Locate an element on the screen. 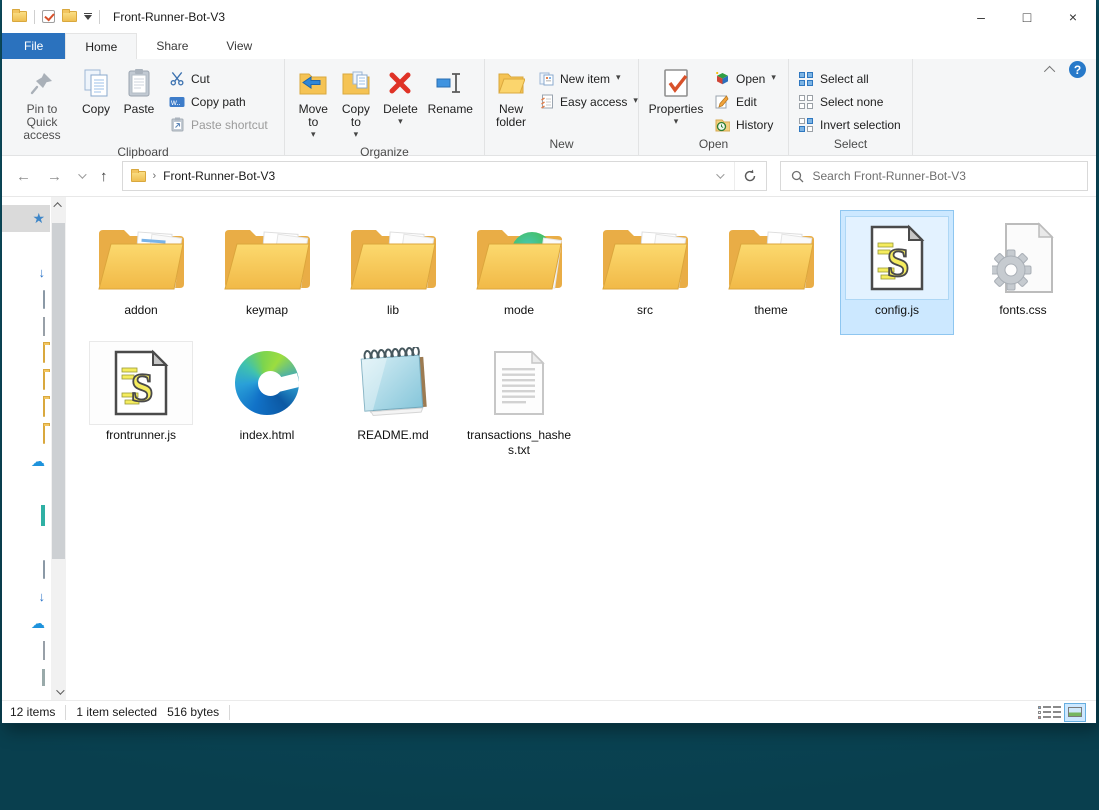 This screenshot has height=810, width=1099. copy-button: Copy is located at coordinates (96, 91).